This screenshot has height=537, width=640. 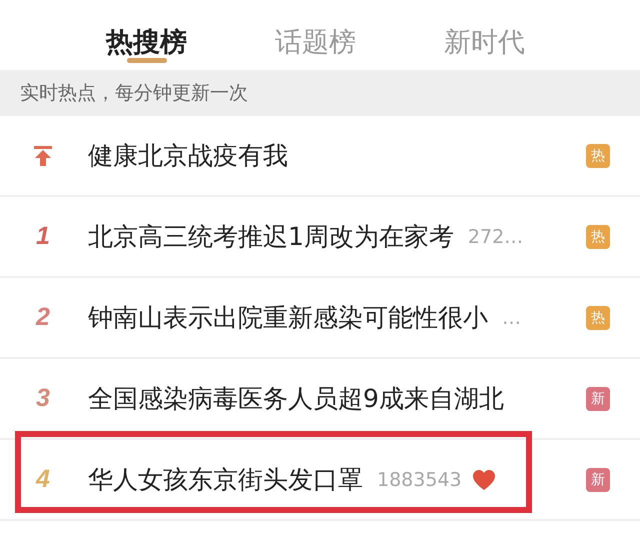 I want to click on rank-number: 1, so click(x=43, y=236).